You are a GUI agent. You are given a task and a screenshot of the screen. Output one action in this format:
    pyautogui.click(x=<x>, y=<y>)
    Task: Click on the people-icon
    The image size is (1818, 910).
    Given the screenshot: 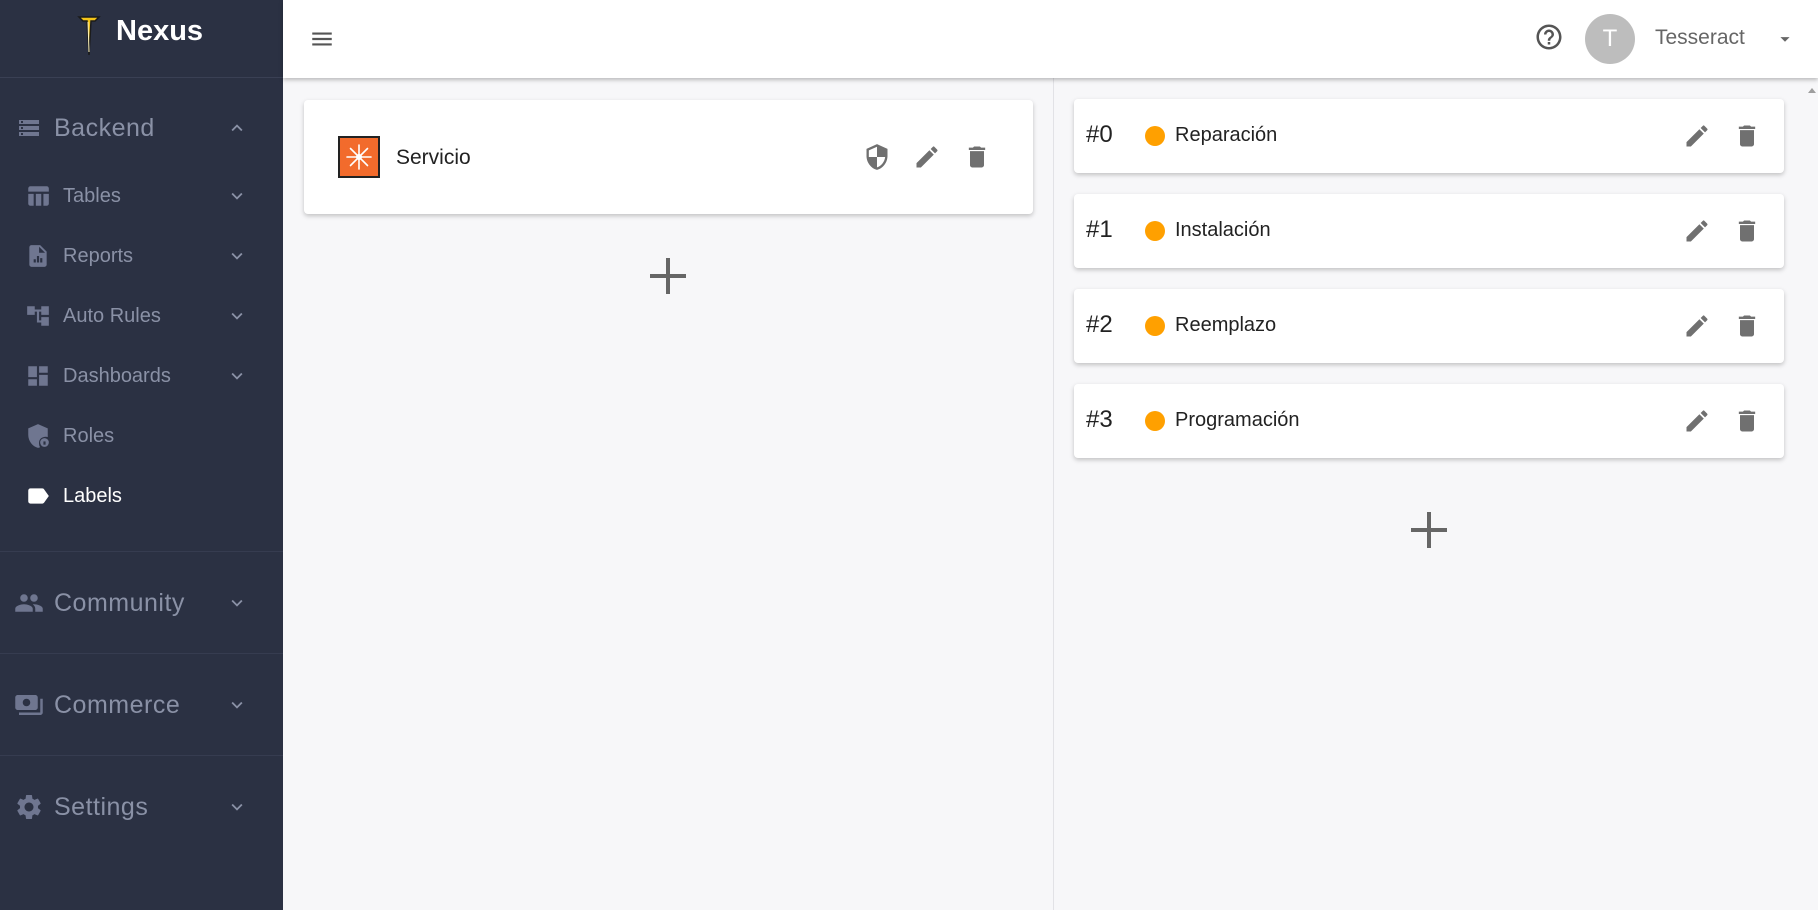 What is the action you would take?
    pyautogui.click(x=29, y=603)
    